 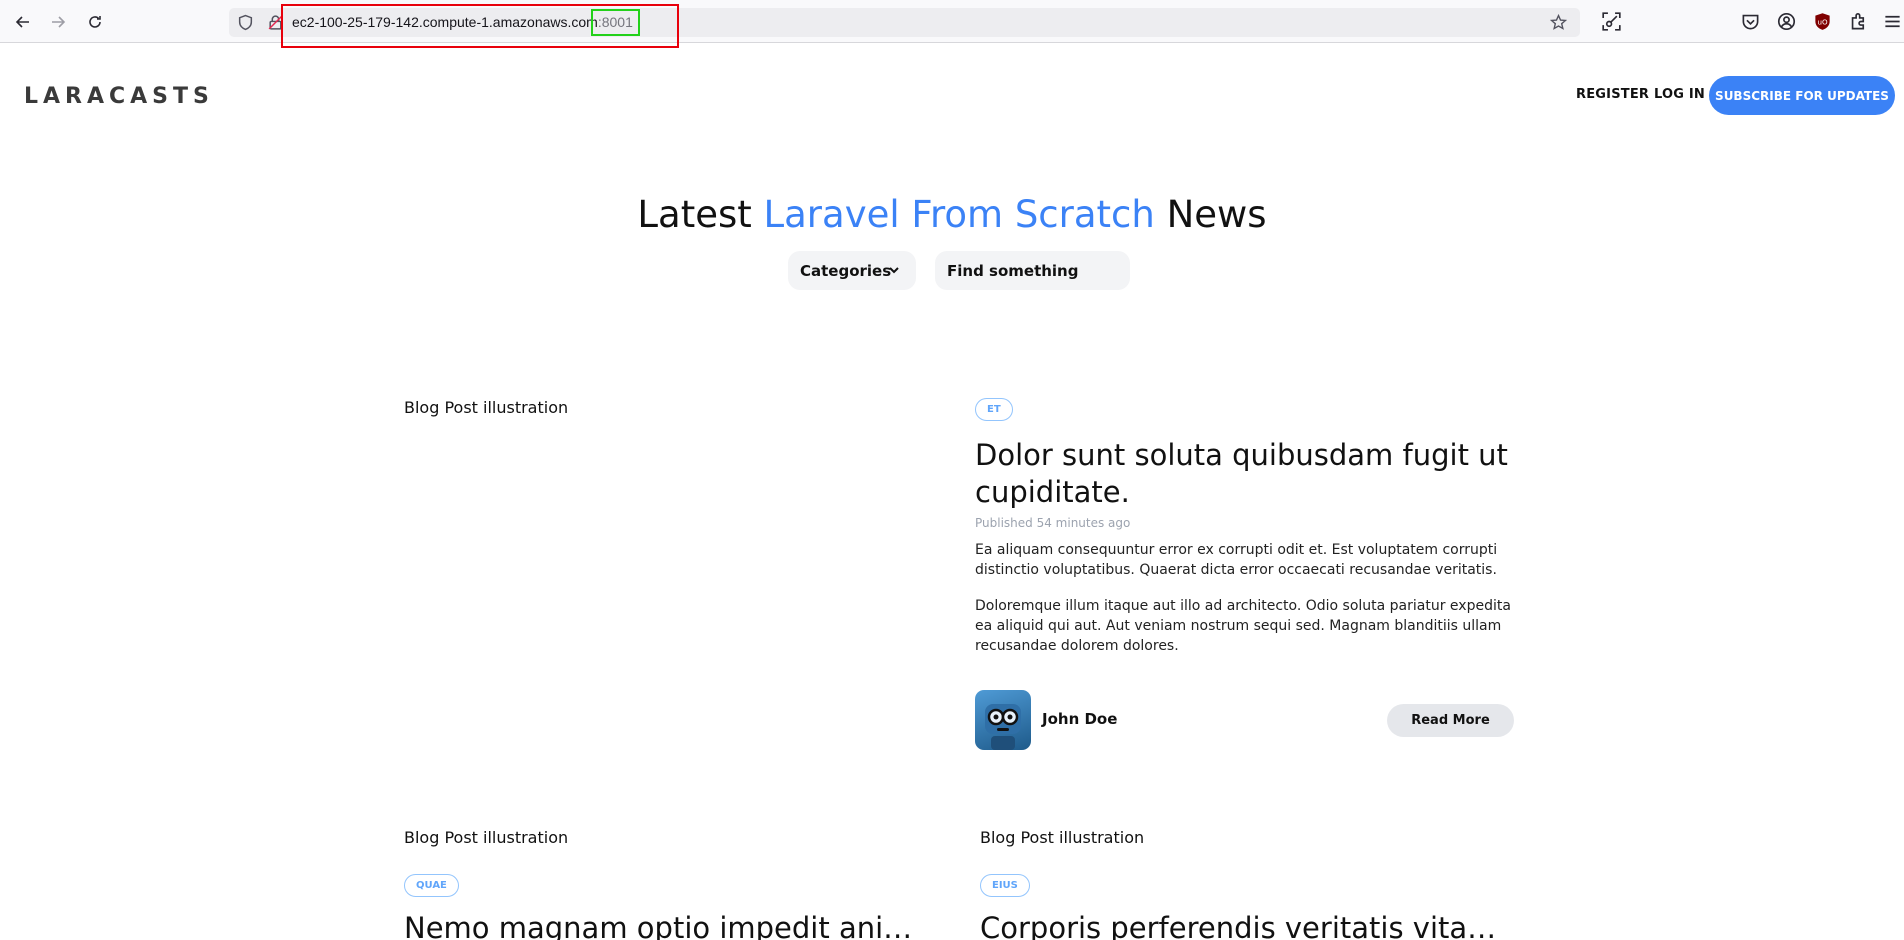 What do you see at coordinates (1892, 21) in the screenshot?
I see `menu-icon` at bounding box center [1892, 21].